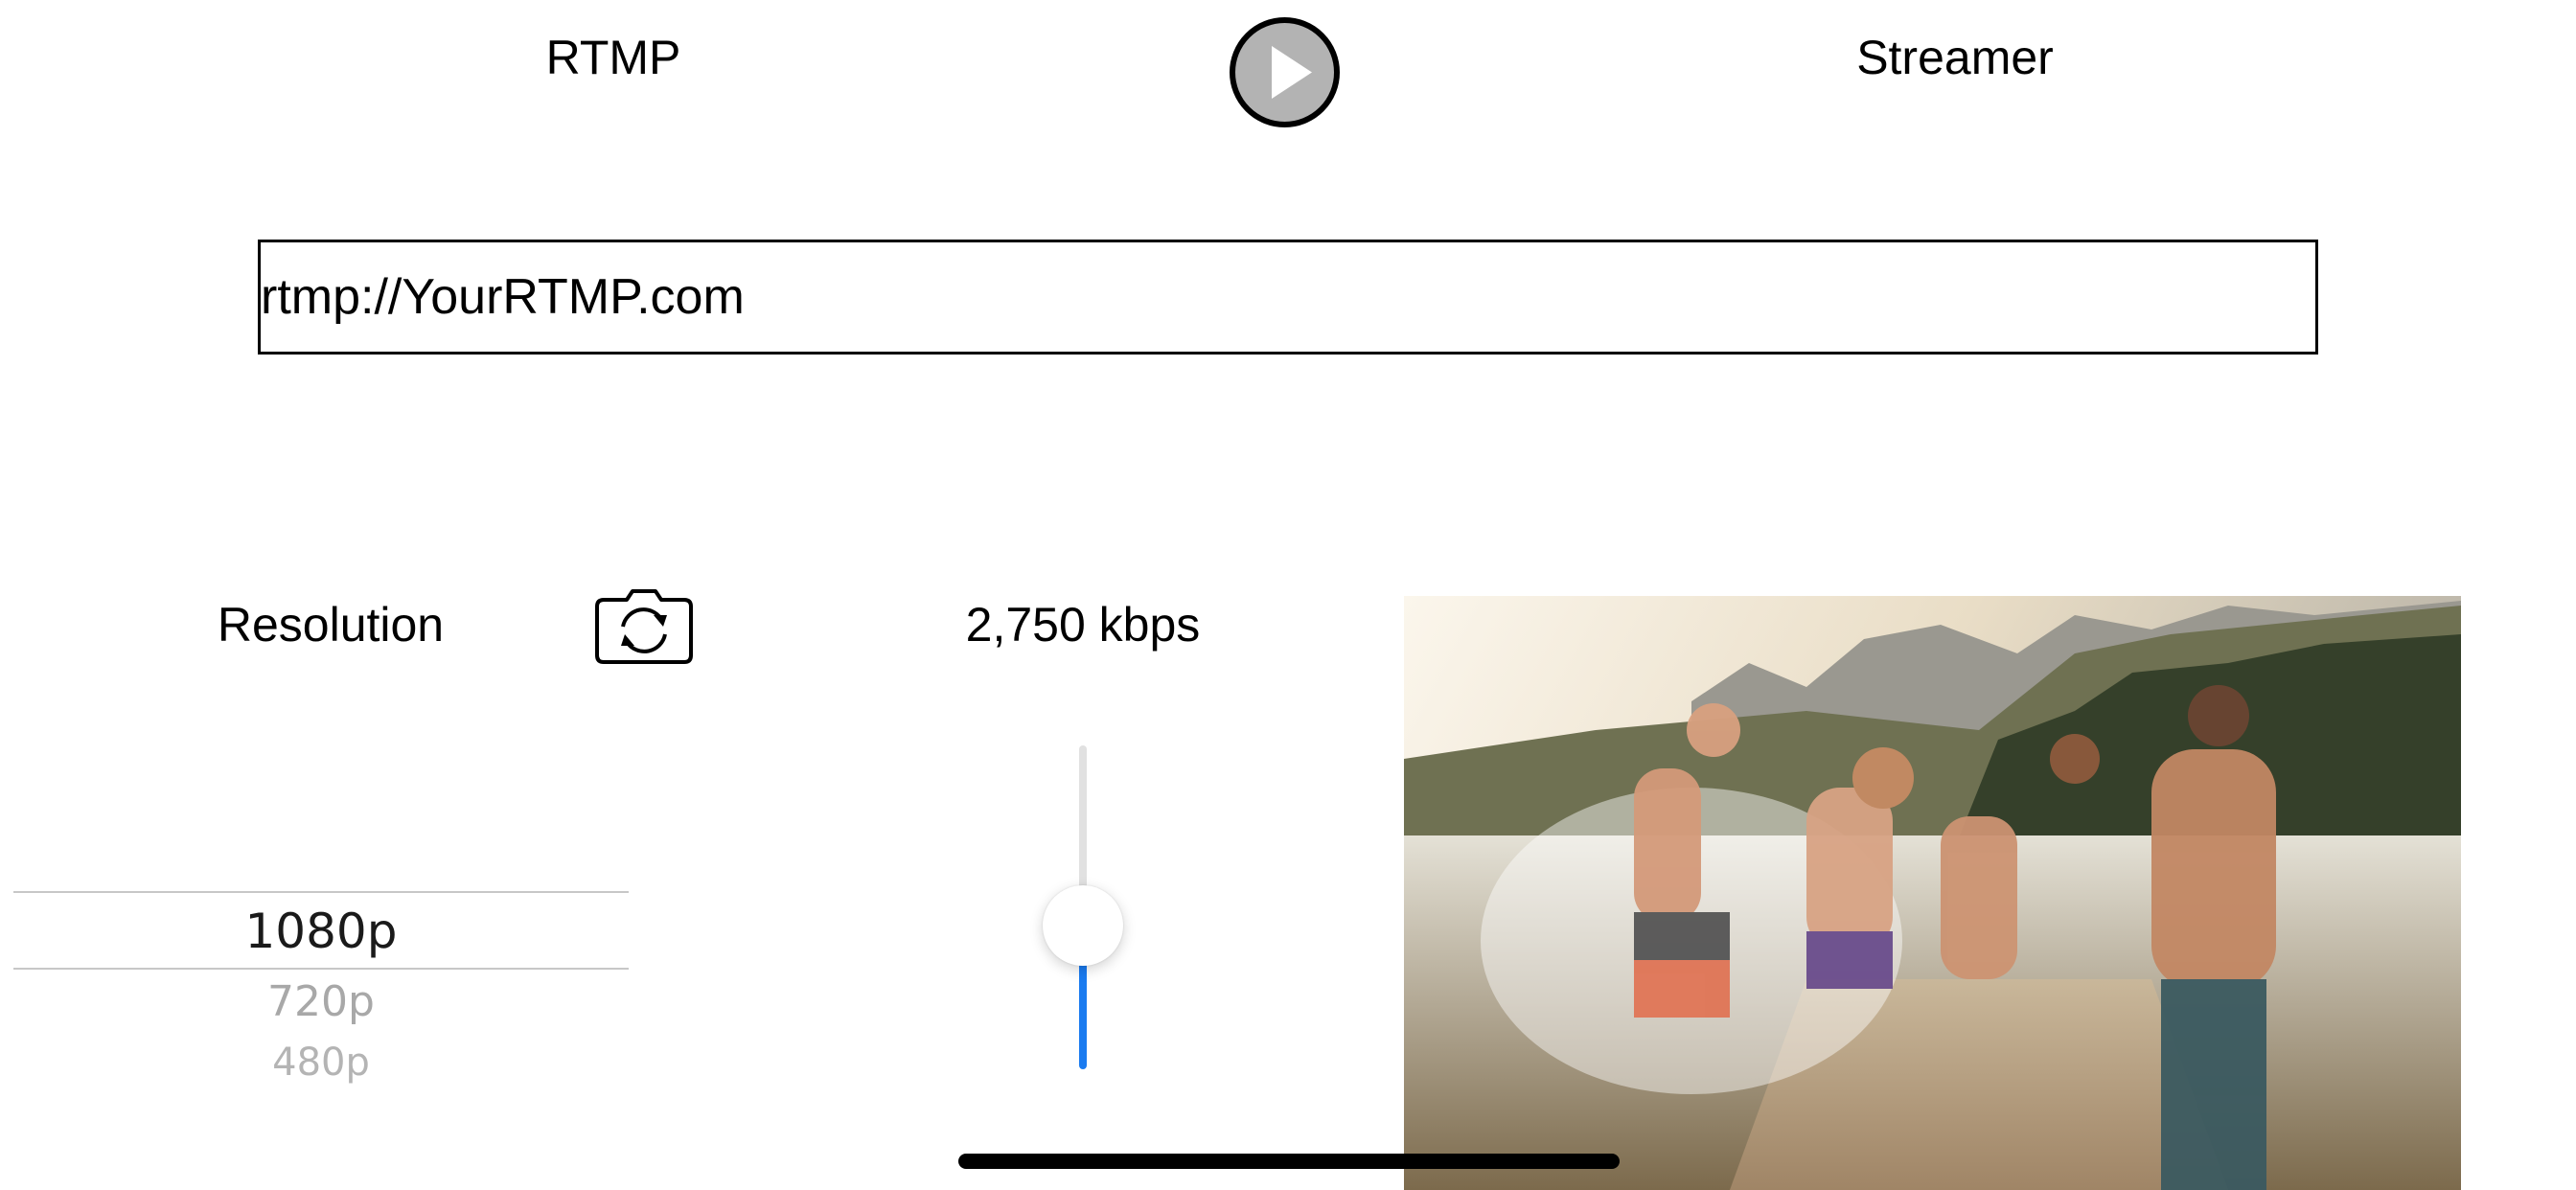 The width and height of the screenshot is (2576, 1190). I want to click on slider-thumb, so click(1083, 926).